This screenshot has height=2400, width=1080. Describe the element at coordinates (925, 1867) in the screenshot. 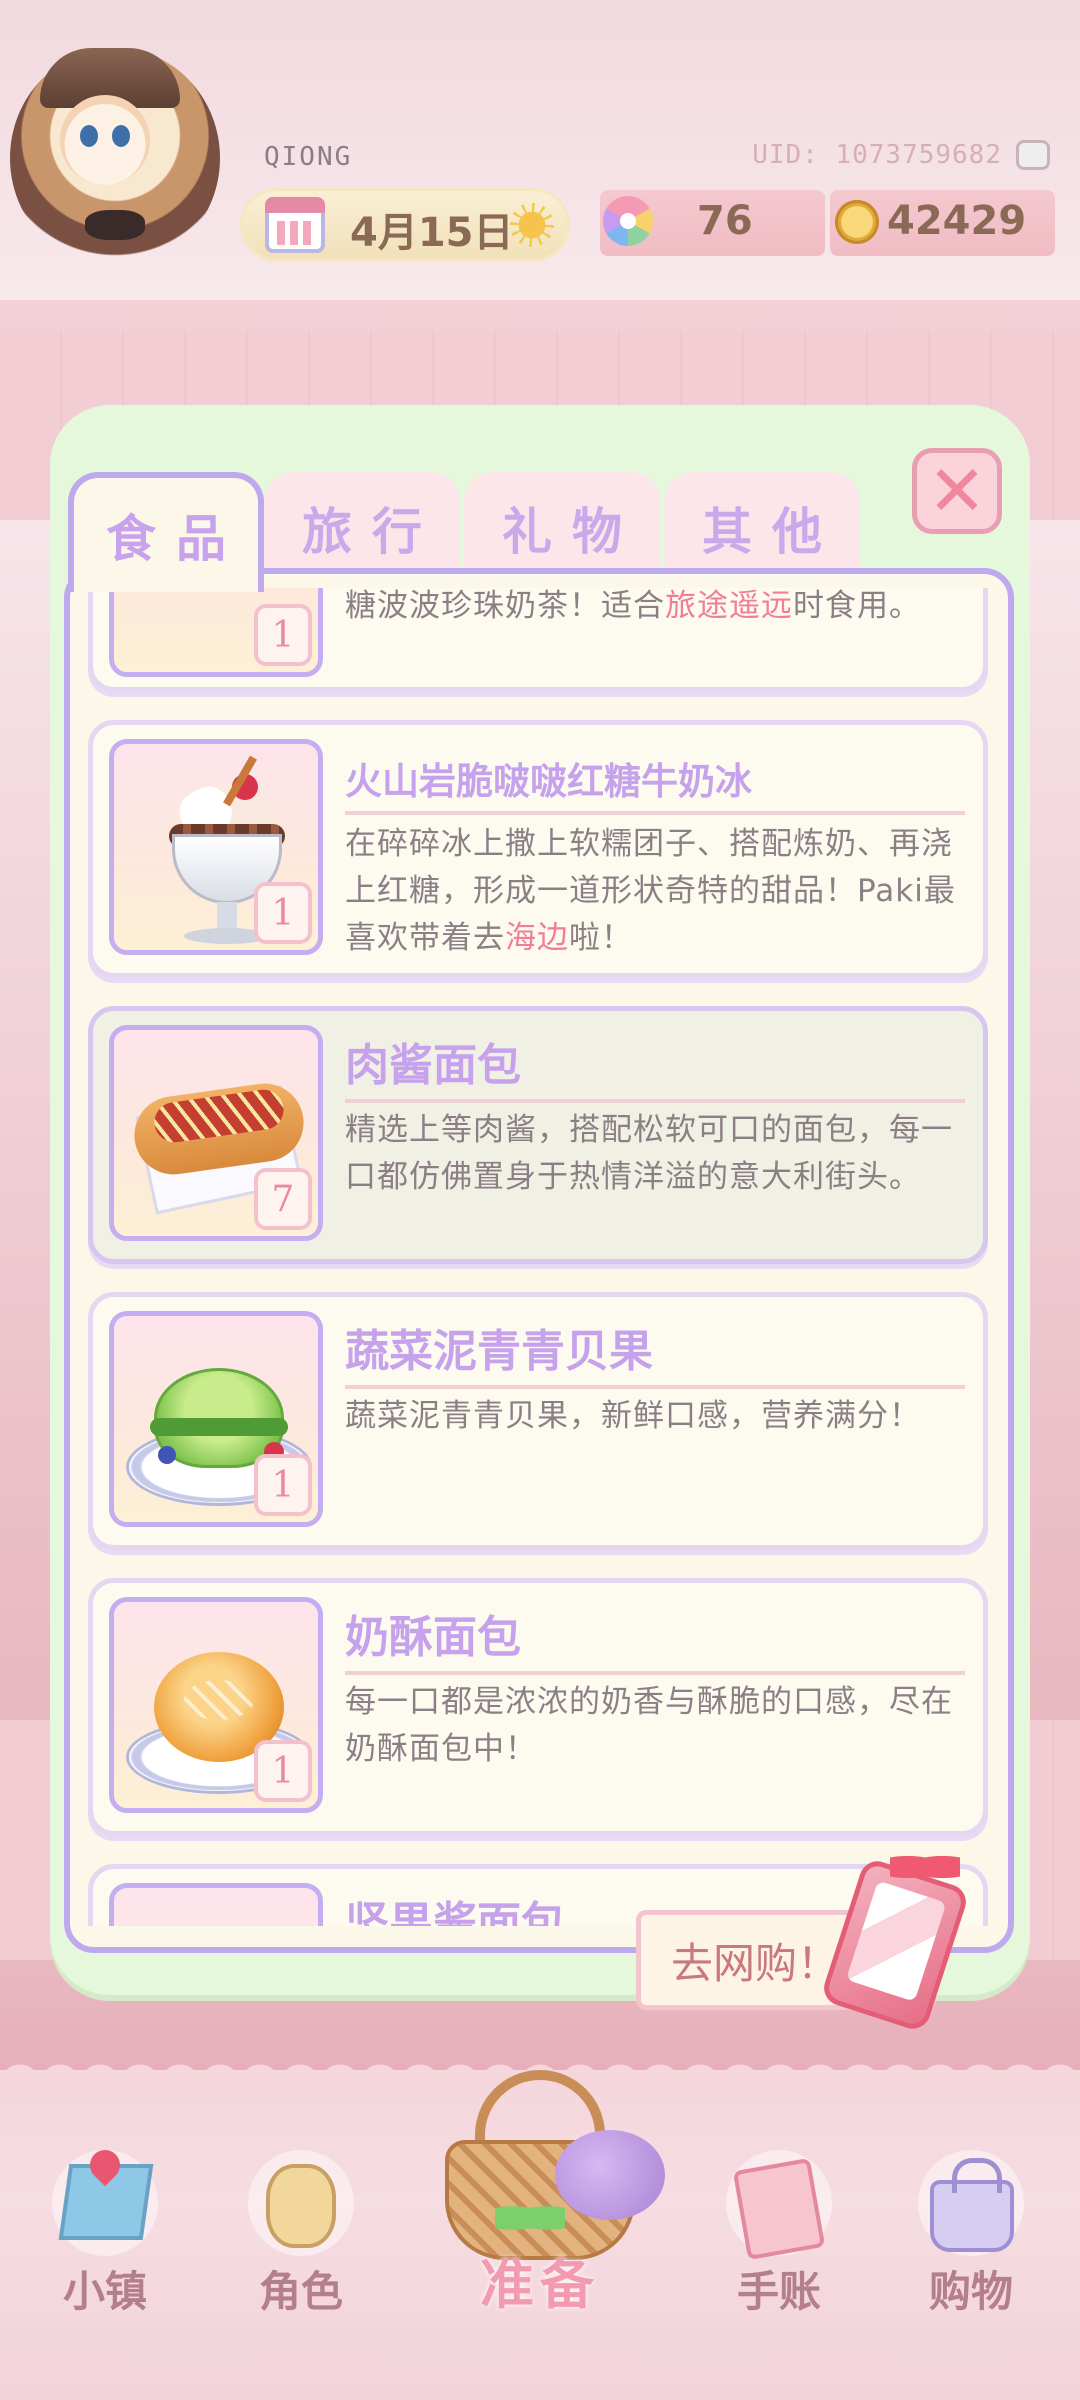

I see `phone-bow-icon` at that location.